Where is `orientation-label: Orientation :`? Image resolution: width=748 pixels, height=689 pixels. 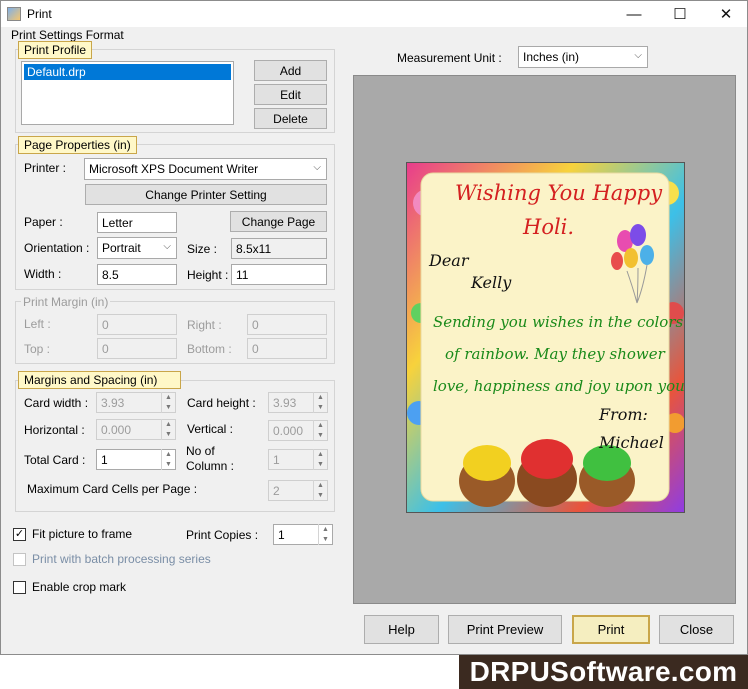
orientation-label: Orientation : is located at coordinates (57, 248).